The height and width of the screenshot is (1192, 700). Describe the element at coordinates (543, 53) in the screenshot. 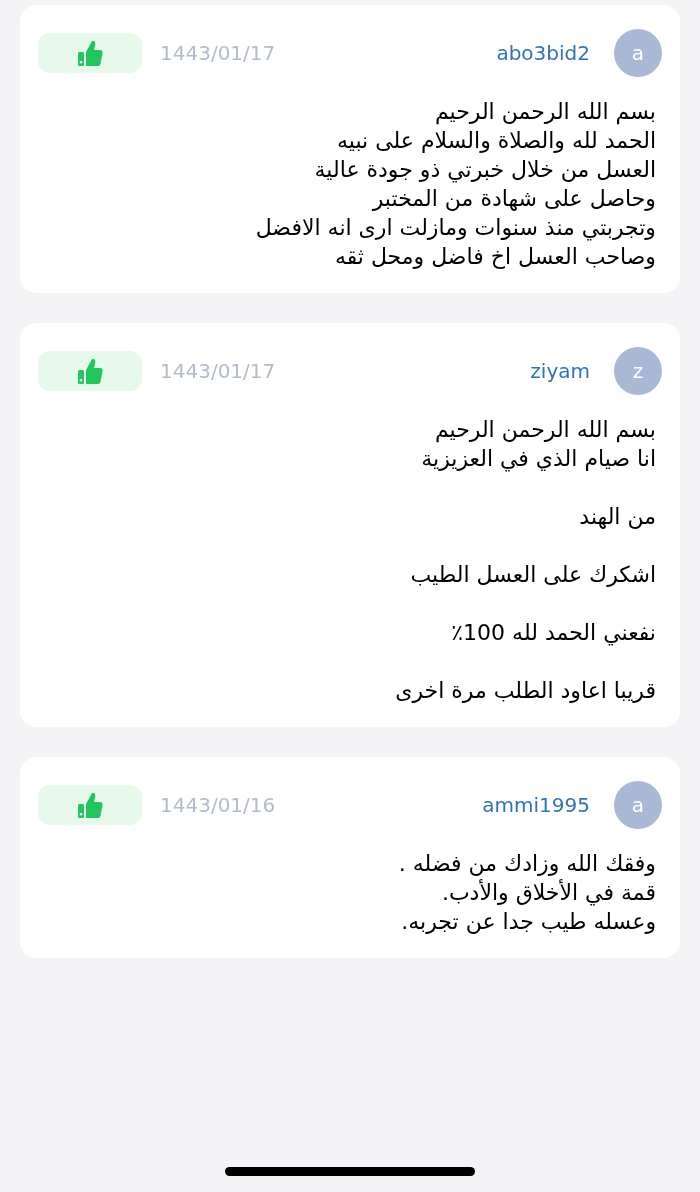

I see `username-link: abo3bid2` at that location.